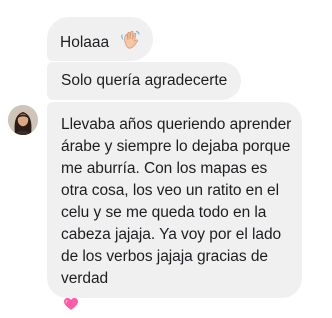  Describe the element at coordinates (85, 42) in the screenshot. I see `message-text: Holaaa` at that location.